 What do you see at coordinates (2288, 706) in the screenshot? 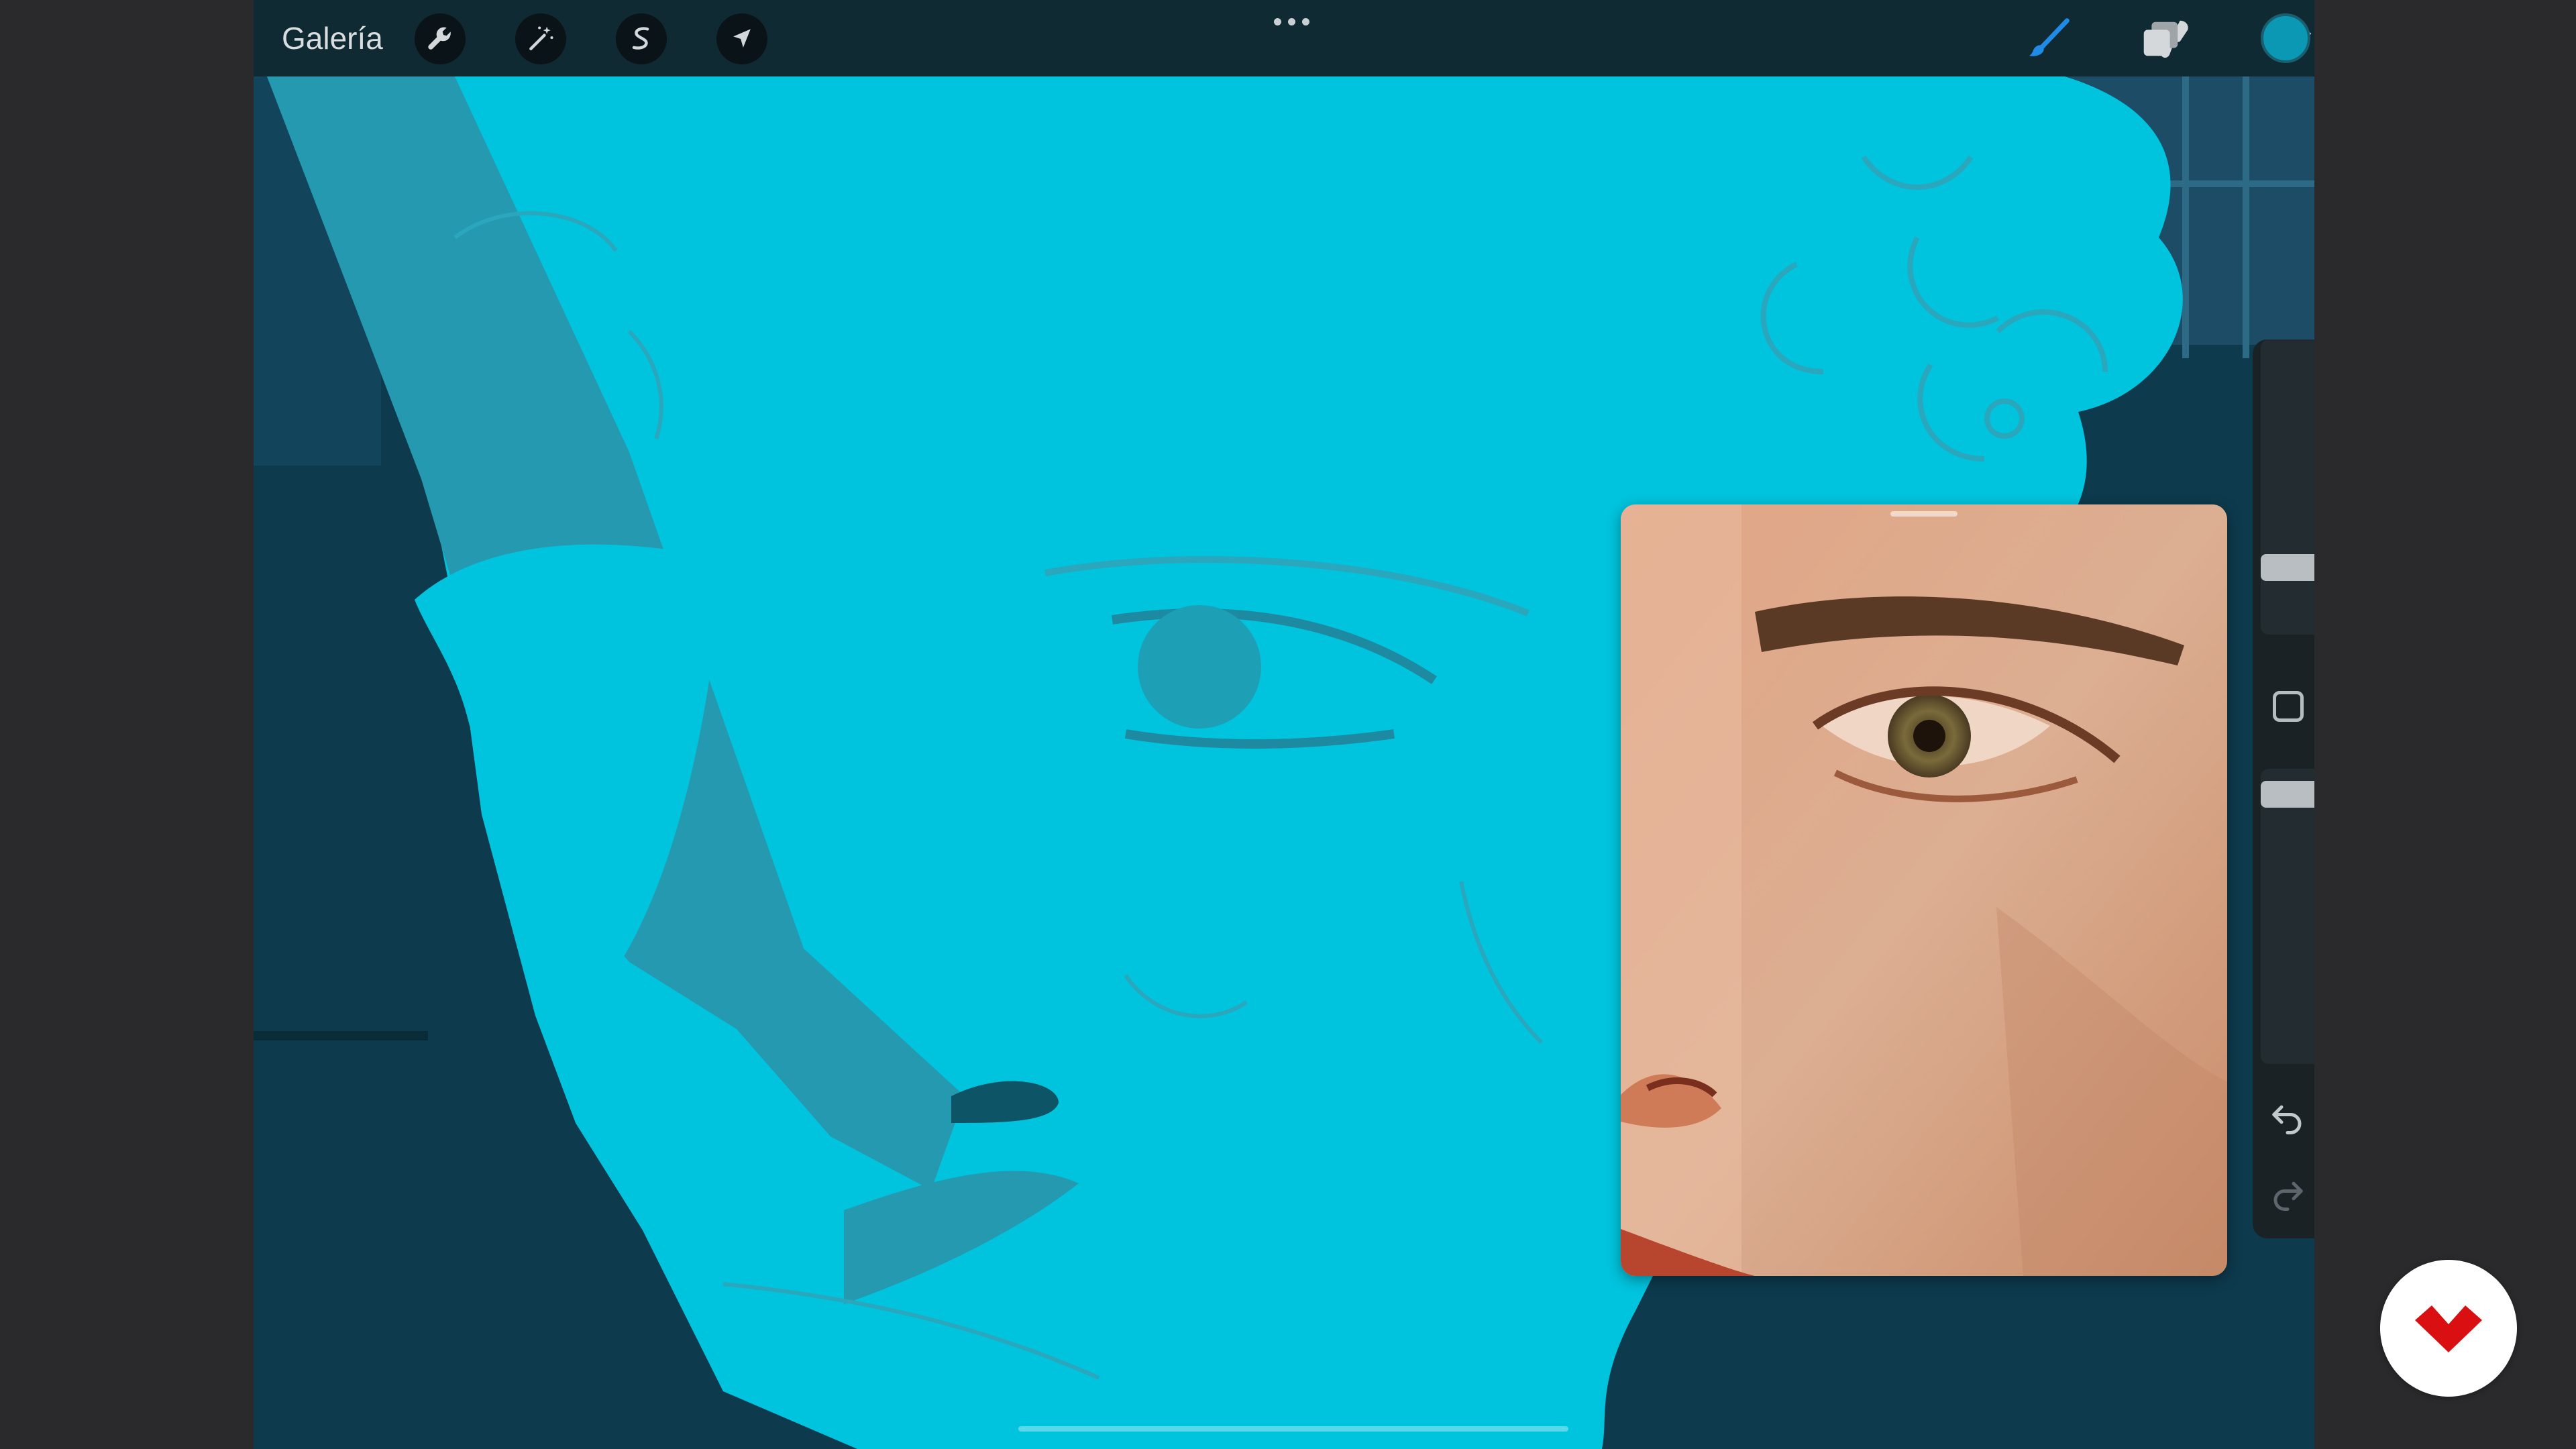
I see `modify-button` at bounding box center [2288, 706].